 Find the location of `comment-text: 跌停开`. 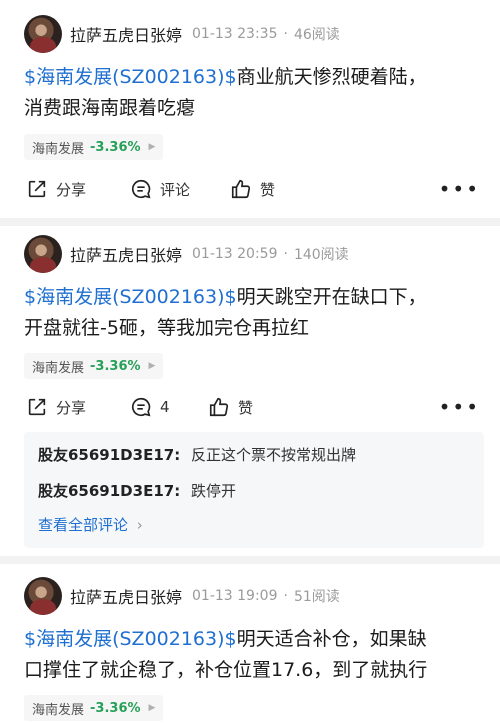

comment-text: 跌停开 is located at coordinates (213, 491).